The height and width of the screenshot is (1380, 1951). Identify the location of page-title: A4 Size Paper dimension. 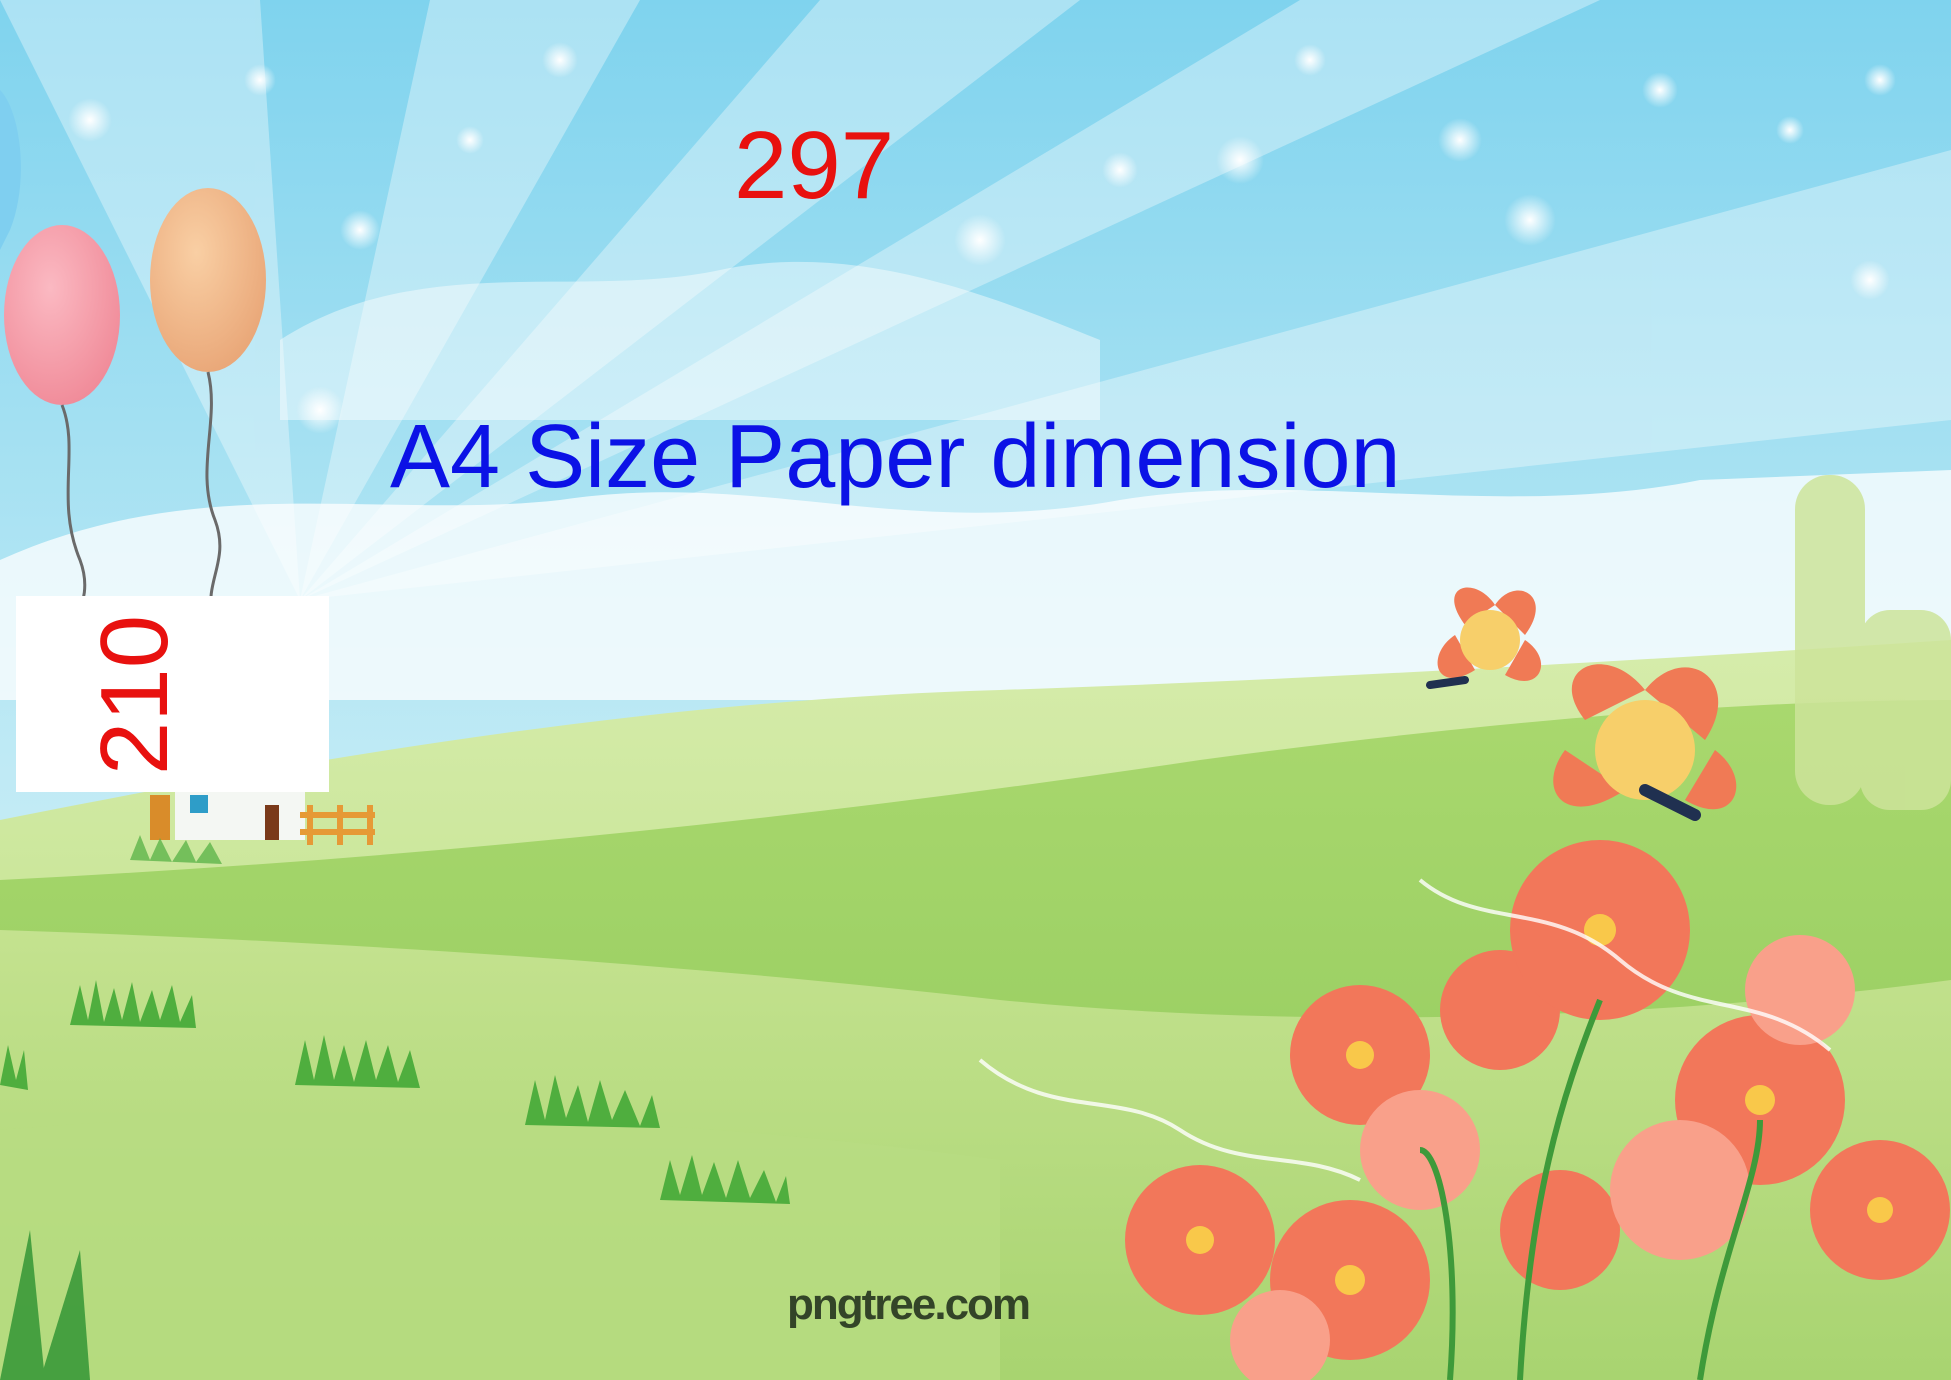
(895, 457).